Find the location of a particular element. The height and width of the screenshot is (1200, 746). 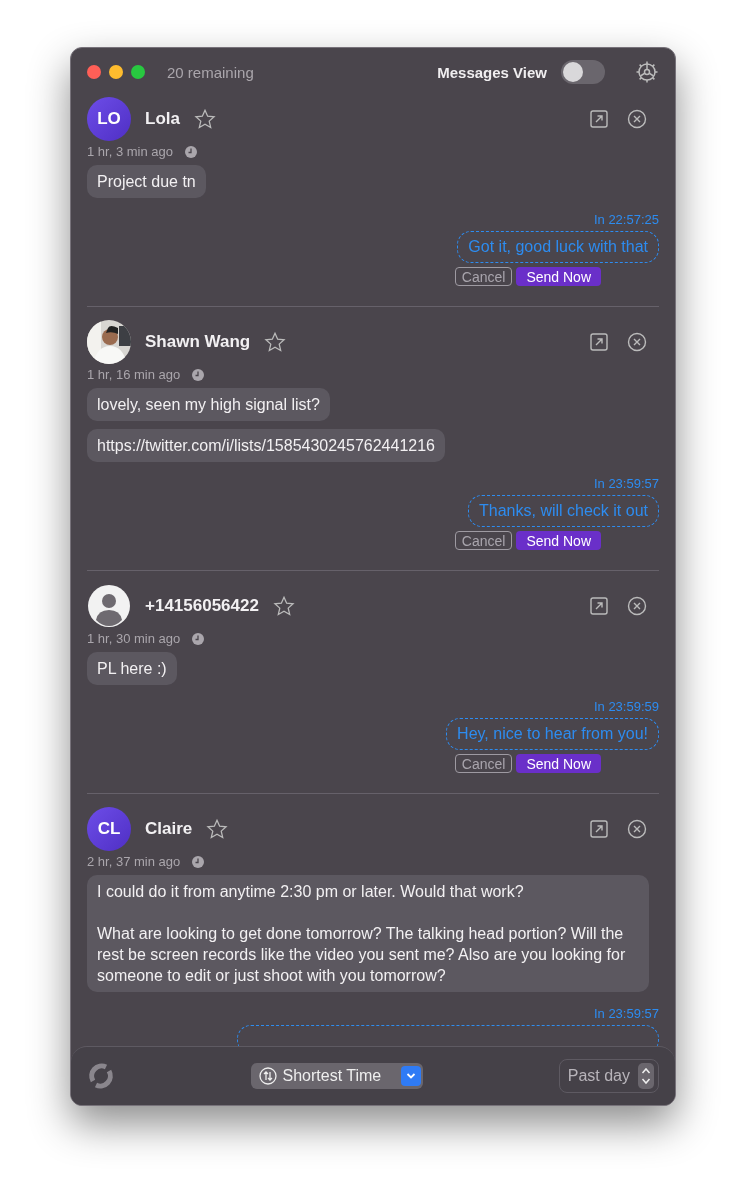

scheduled-time: In 22:57:25 is located at coordinates (626, 219).